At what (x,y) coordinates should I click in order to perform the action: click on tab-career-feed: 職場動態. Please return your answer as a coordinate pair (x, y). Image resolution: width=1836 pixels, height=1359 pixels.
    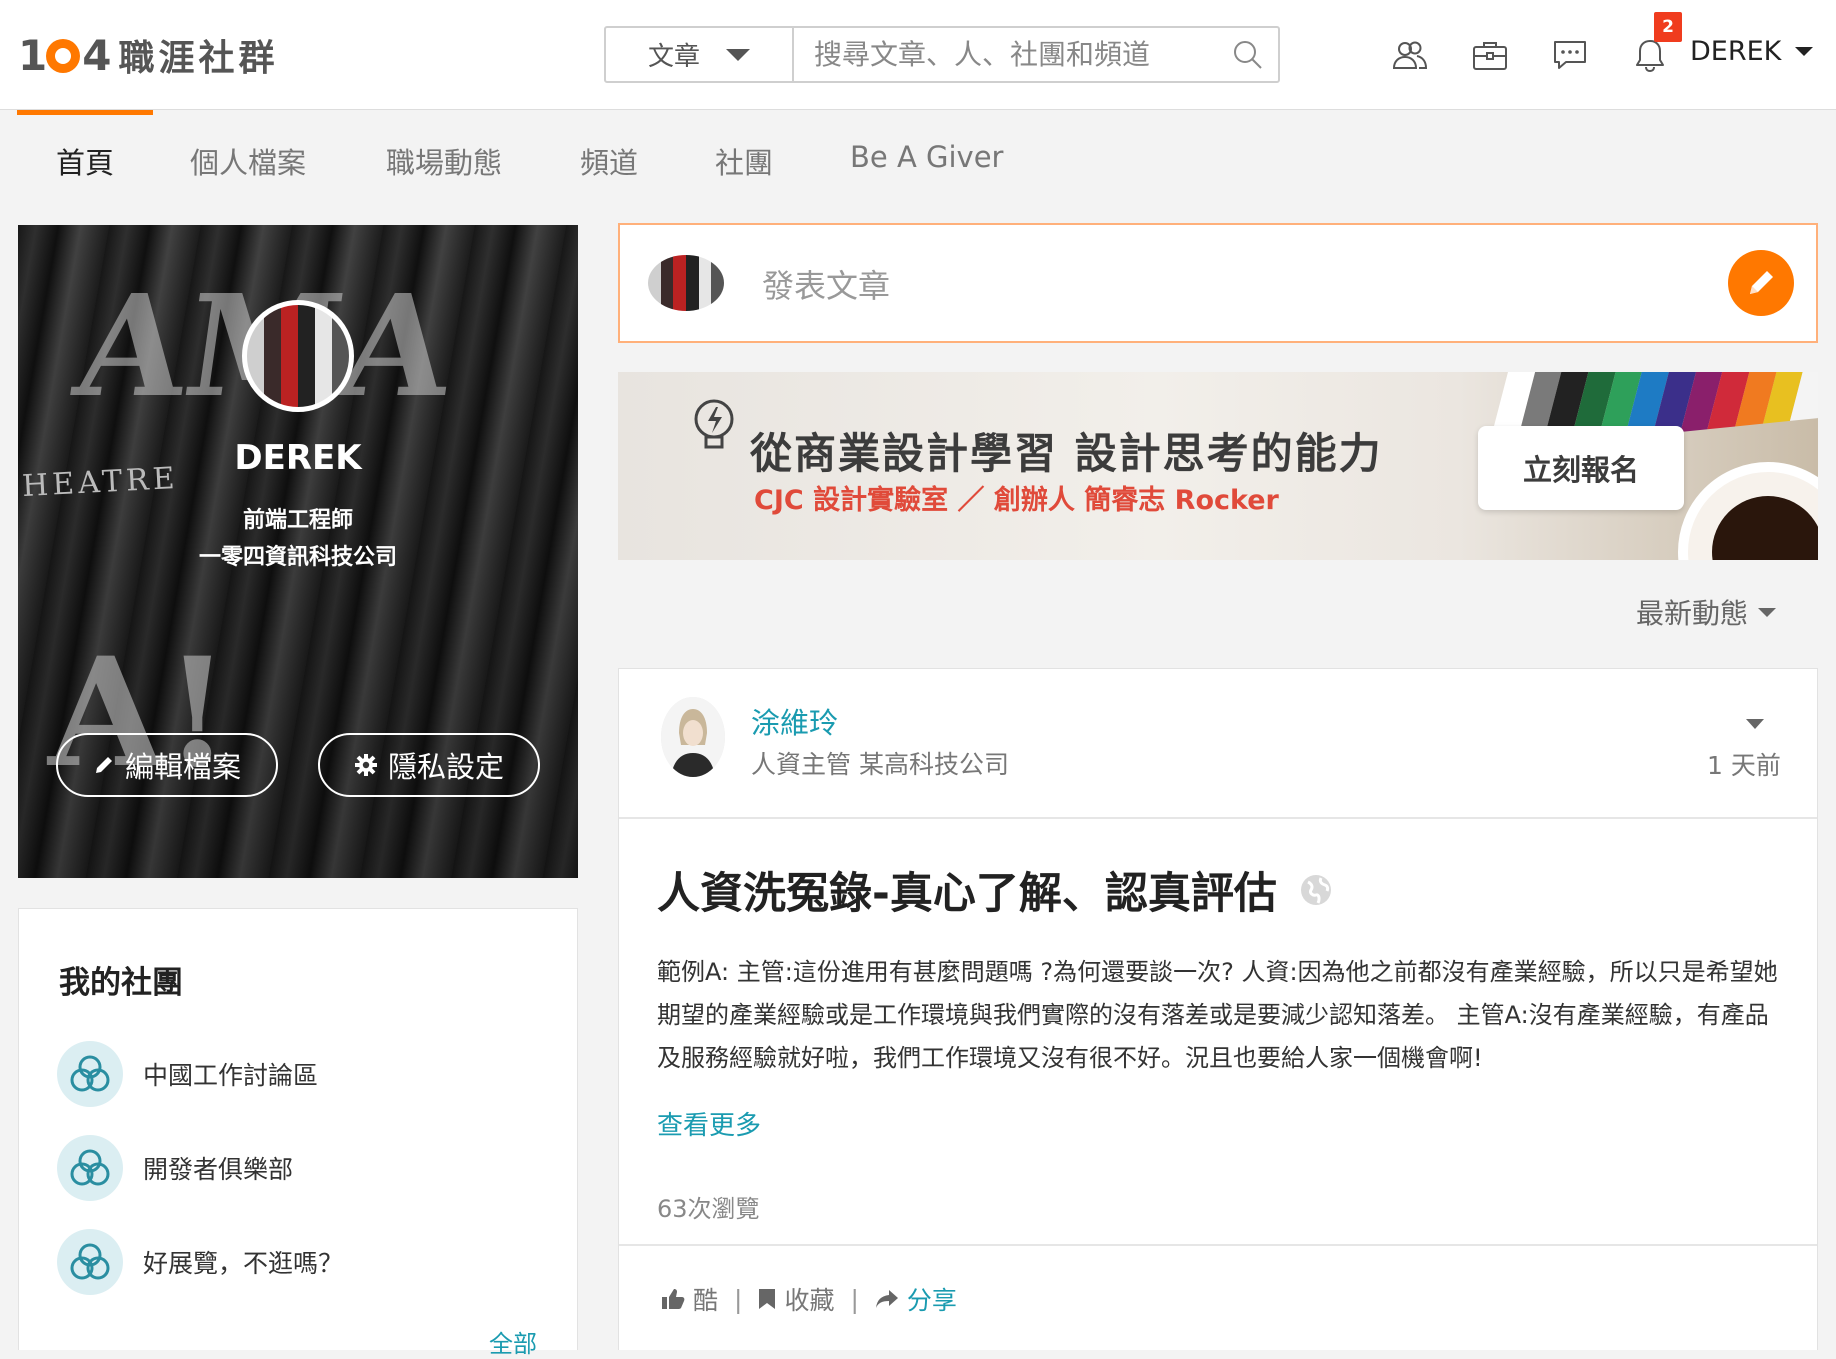
    Looking at the image, I should click on (444, 161).